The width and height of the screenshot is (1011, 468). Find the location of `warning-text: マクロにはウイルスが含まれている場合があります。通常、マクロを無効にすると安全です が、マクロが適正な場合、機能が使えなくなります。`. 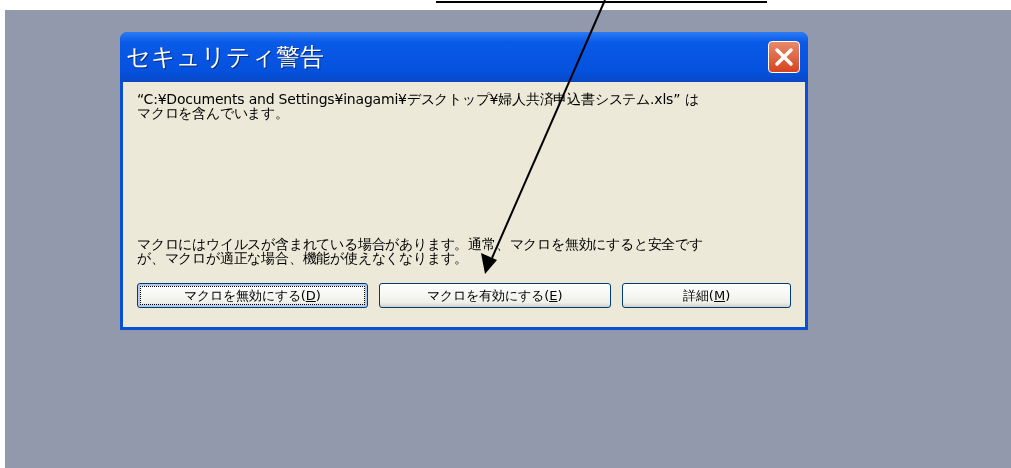

warning-text: マクロにはウイルスが含まれている場合があります。通常、マクロを無効にすると安全です が、マクロが適正な場合、機能が使えなくなります。 is located at coordinates (420, 251).